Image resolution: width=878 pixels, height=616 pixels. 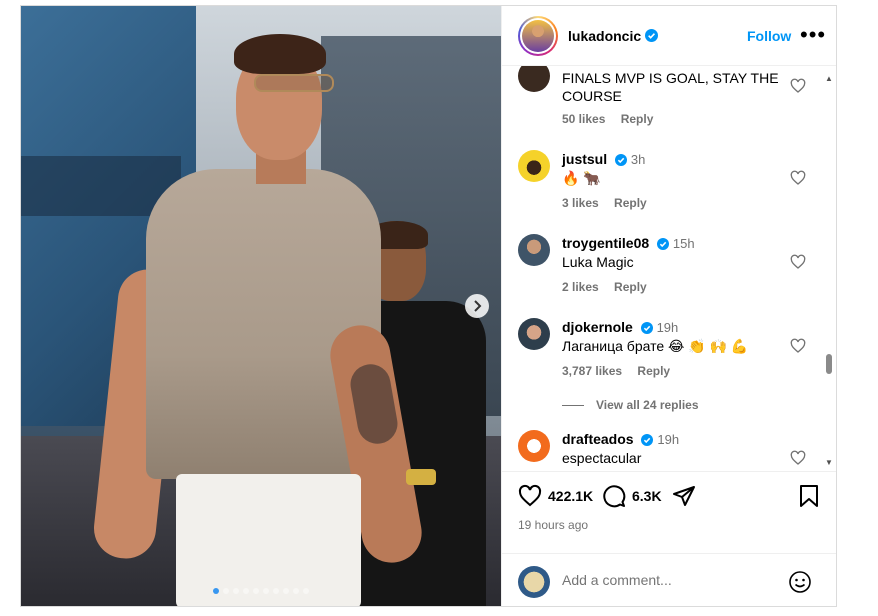 What do you see at coordinates (580, 203) in the screenshot?
I see `comment-likes: 3 likes` at bounding box center [580, 203].